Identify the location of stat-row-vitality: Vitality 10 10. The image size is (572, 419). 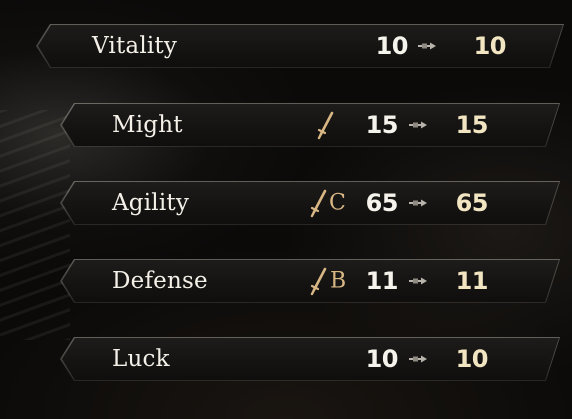
(300, 46).